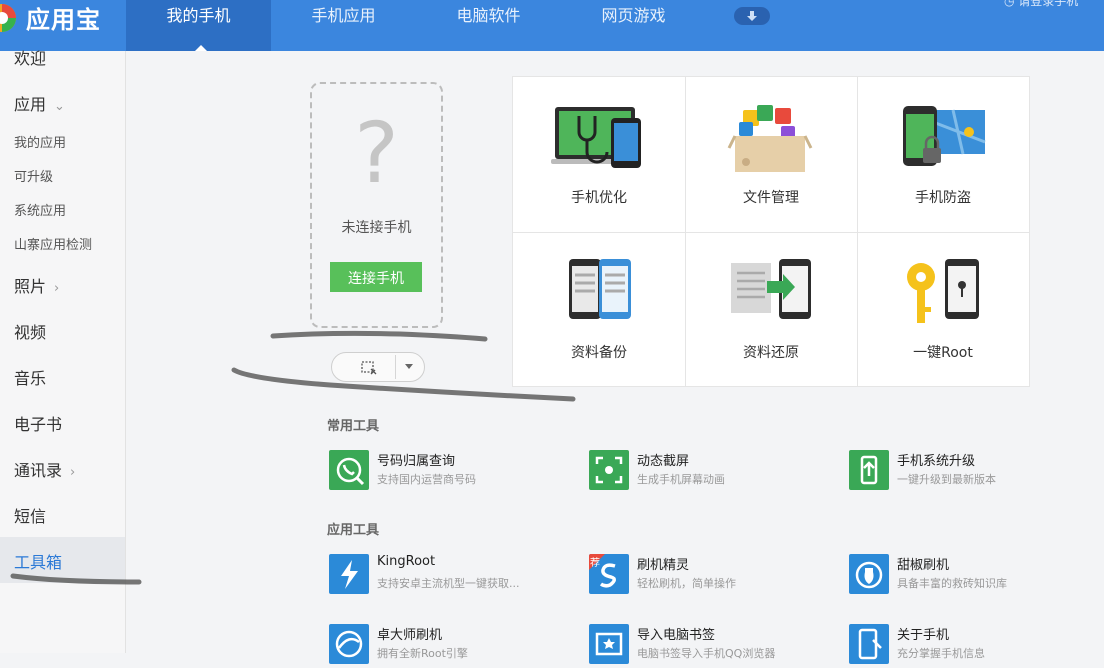 The height and width of the screenshot is (668, 1104). Describe the element at coordinates (343, 15) in the screenshot. I see `tab-label: 手机应用` at that location.